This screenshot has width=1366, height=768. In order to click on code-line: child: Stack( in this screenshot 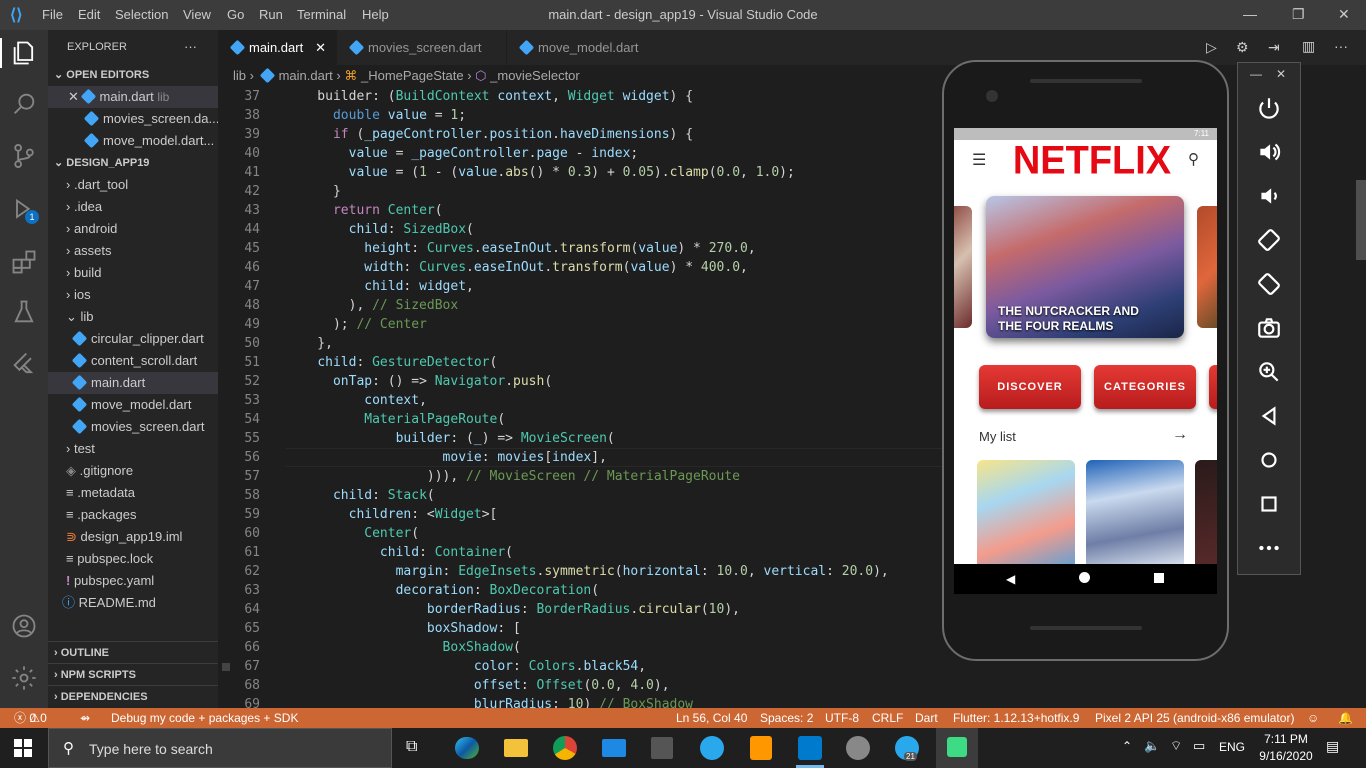, I will do `click(360, 495)`.